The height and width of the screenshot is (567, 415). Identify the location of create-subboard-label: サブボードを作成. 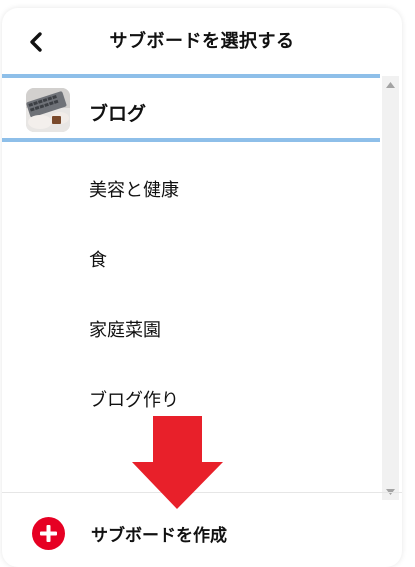
(159, 536).